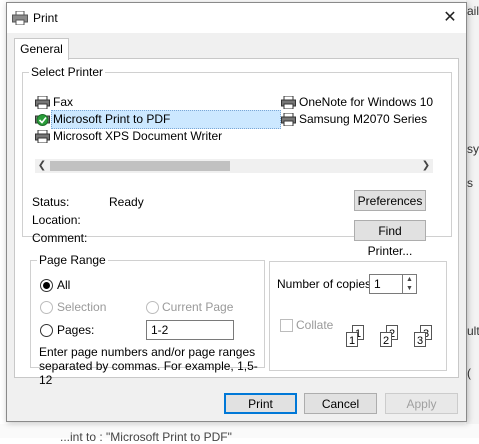 This screenshot has width=479, height=444. I want to click on printer-item-label: Samsung M2070 Series, so click(363, 119).